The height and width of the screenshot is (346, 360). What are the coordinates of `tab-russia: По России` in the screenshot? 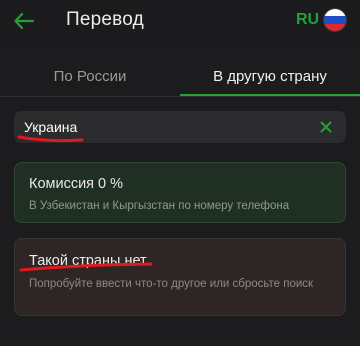 It's located at (90, 76).